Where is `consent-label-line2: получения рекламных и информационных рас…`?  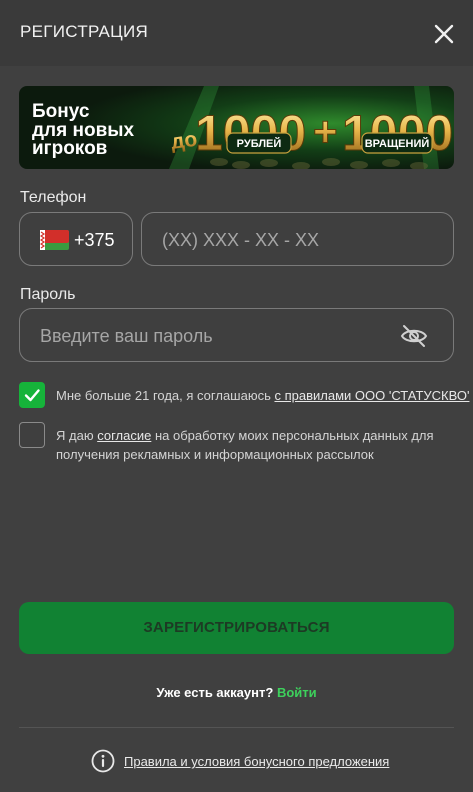
consent-label-line2: получения рекламных и информационных рас… is located at coordinates (215, 454).